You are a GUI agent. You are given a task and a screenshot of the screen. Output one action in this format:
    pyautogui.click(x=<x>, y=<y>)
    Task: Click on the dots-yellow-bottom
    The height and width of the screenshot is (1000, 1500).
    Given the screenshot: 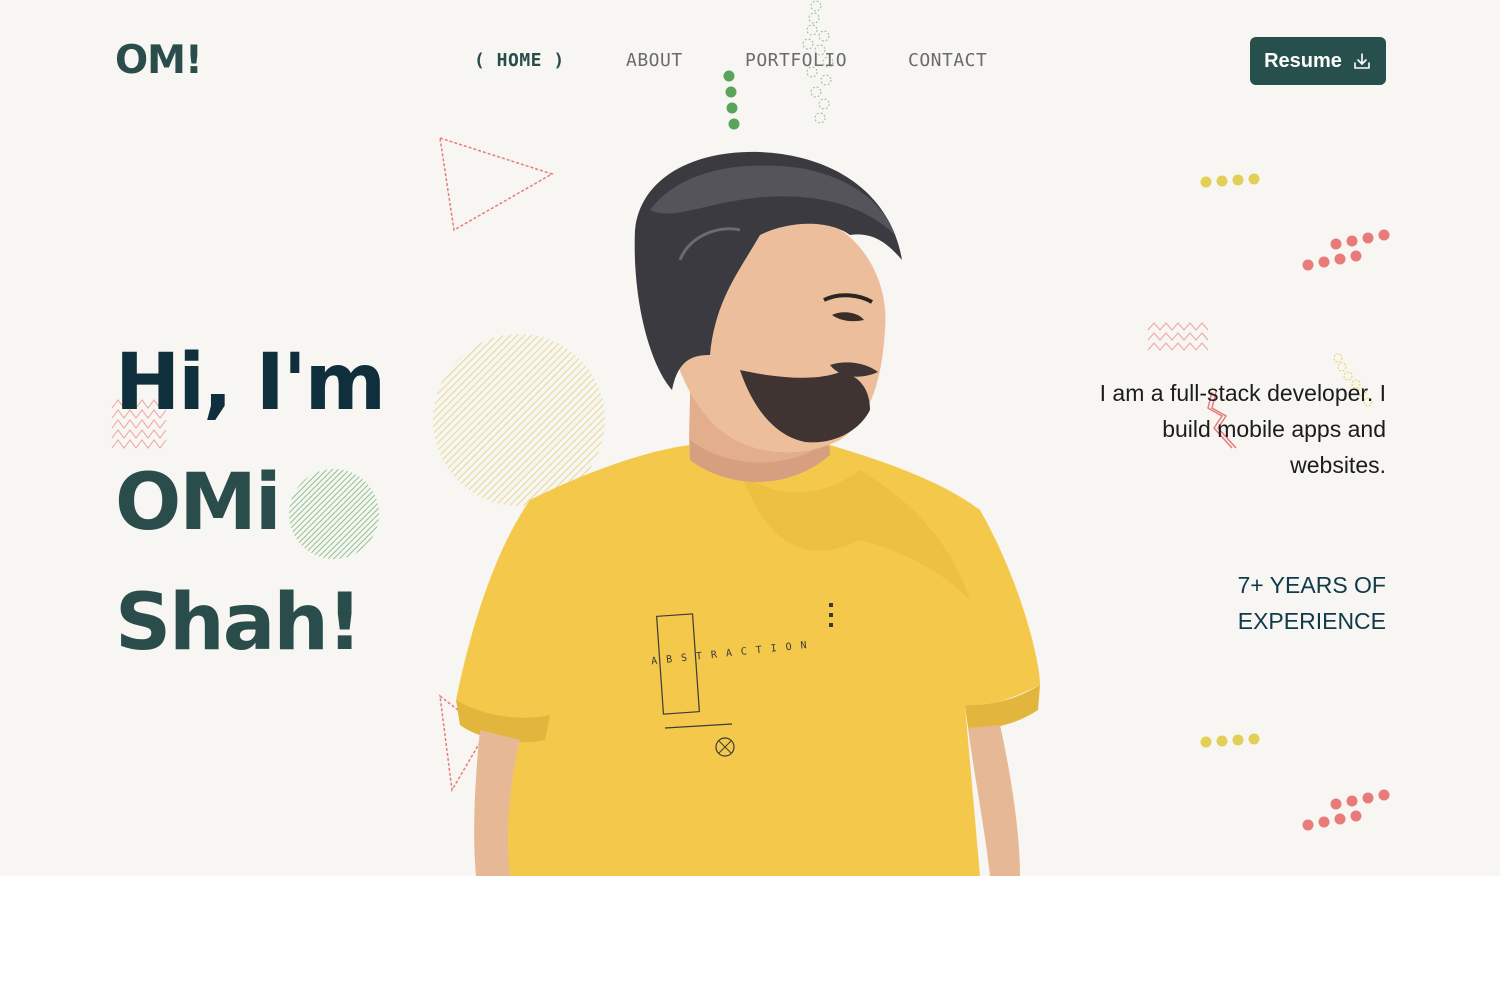 What is the action you would take?
    pyautogui.click(x=1230, y=740)
    